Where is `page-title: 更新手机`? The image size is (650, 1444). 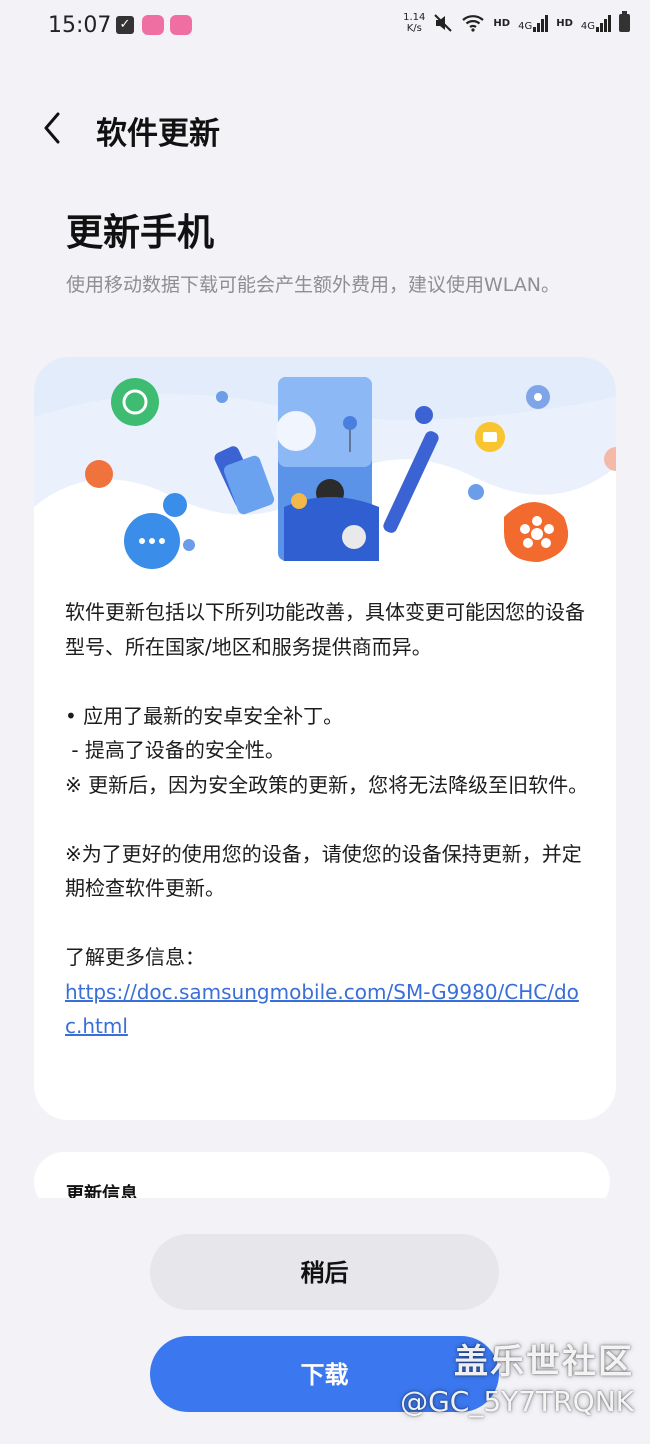 page-title: 更新手机 is located at coordinates (140, 232).